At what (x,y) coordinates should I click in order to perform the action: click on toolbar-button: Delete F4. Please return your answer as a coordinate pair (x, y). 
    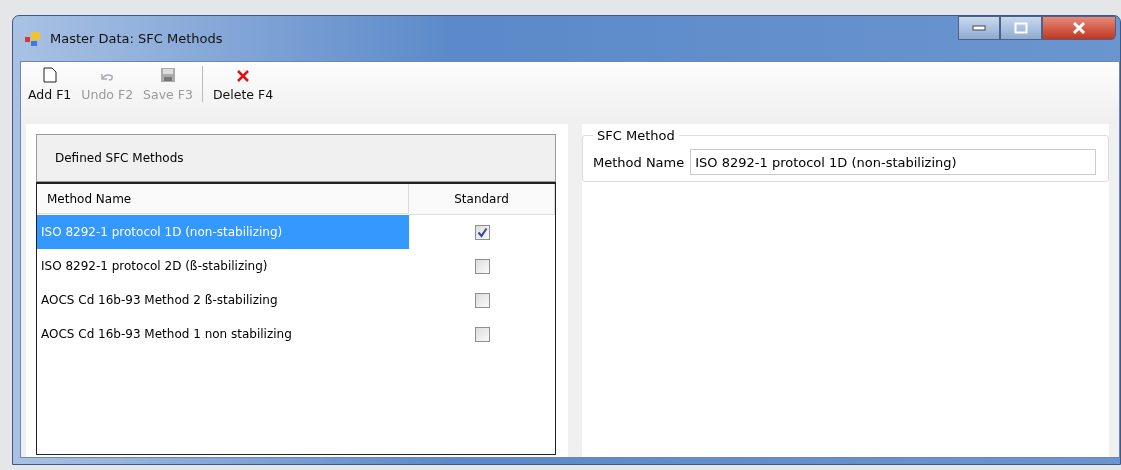
    Looking at the image, I should click on (240, 84).